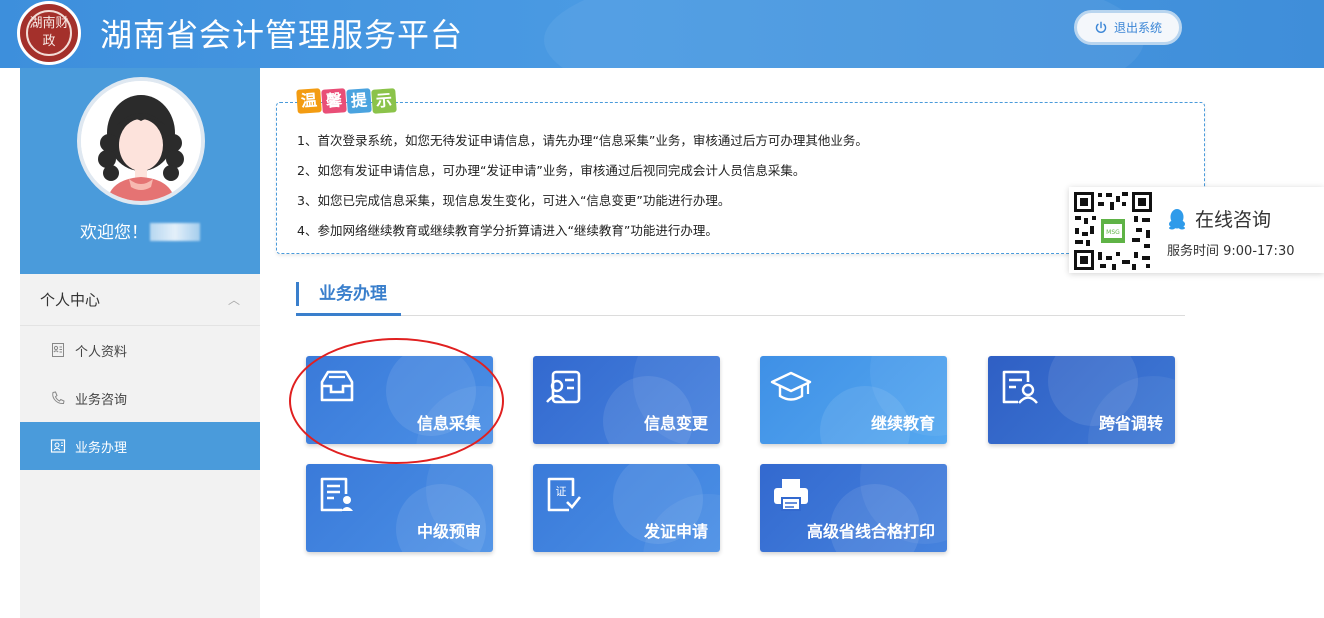 This screenshot has width=1324, height=618. Describe the element at coordinates (514, 200) in the screenshot. I see `tip-line: 3、如您已完成信息采集，现信息发生变化，可进入“信息变更”功能进行办理。` at that location.